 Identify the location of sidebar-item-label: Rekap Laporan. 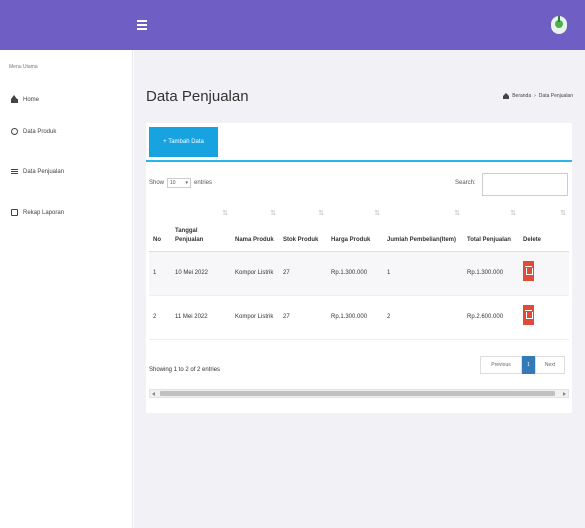
(44, 212).